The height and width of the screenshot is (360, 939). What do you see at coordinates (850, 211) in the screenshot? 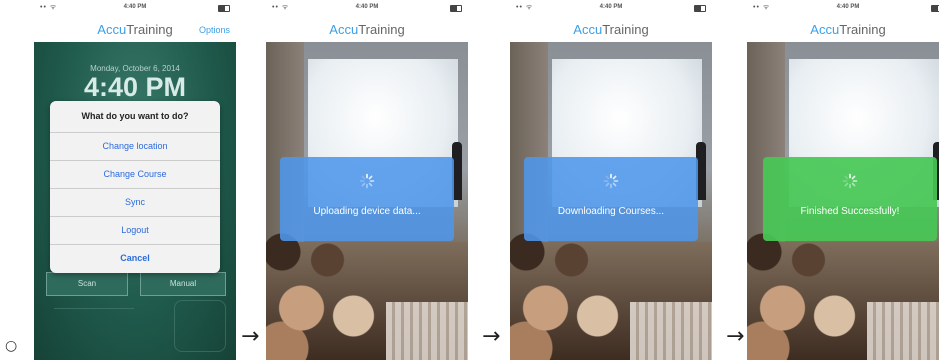
I see `toast-message: Finished Successfully!` at bounding box center [850, 211].